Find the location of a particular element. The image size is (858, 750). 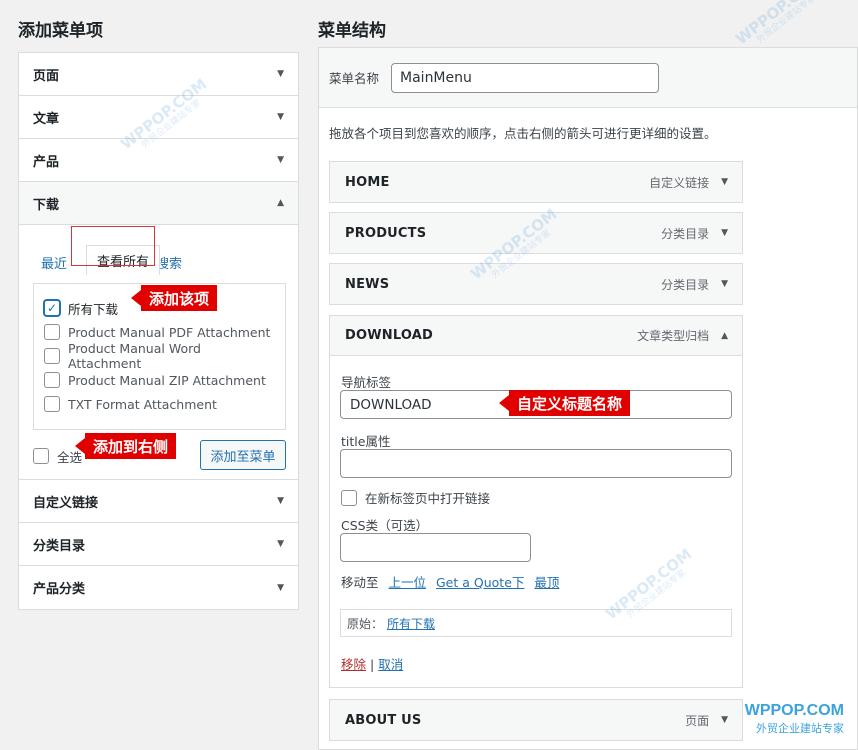

list-item-label: Product Manual ZIP Attachment is located at coordinates (167, 380).